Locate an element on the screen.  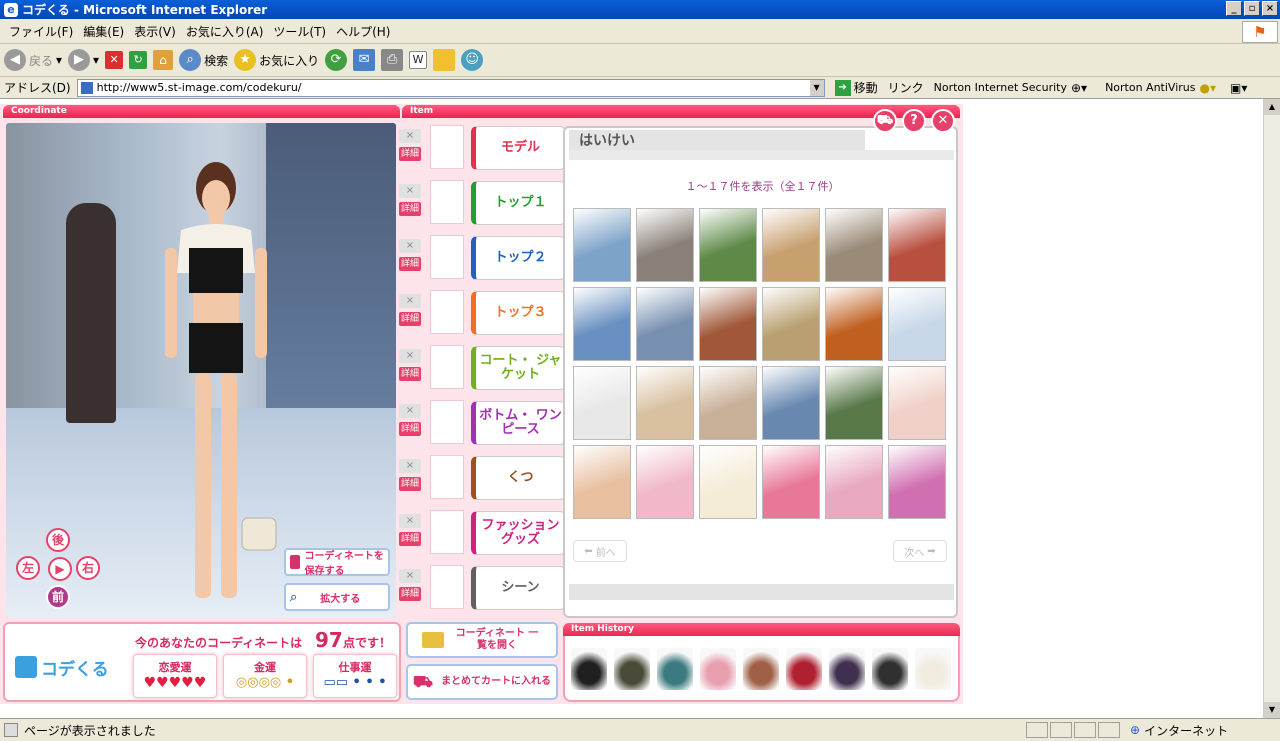
help-icon: ? is located at coordinates (914, 121).